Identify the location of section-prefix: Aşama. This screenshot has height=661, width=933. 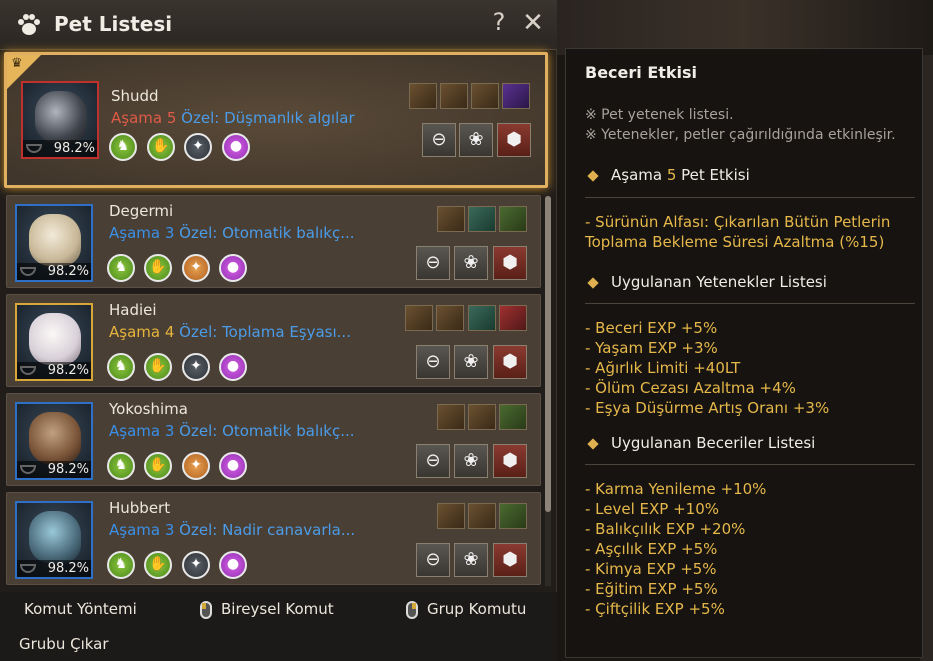
(639, 175).